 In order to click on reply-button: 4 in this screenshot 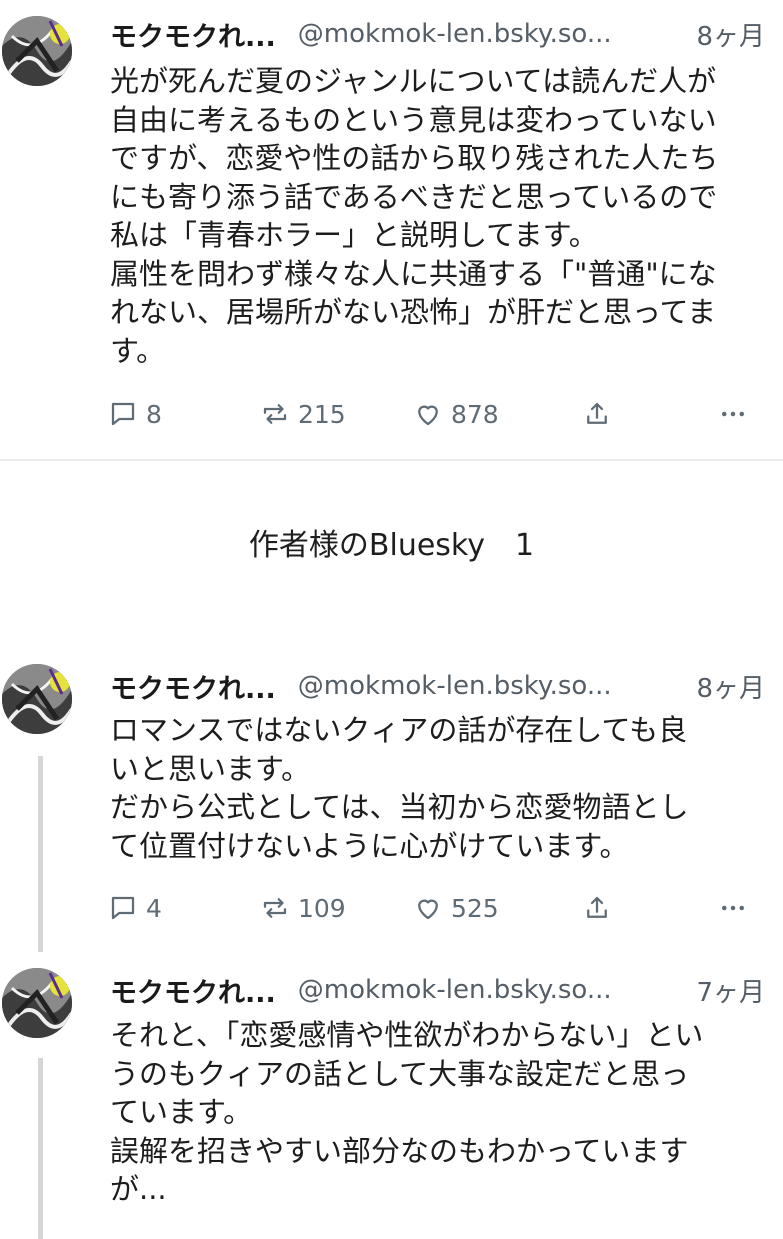, I will do `click(135, 908)`.